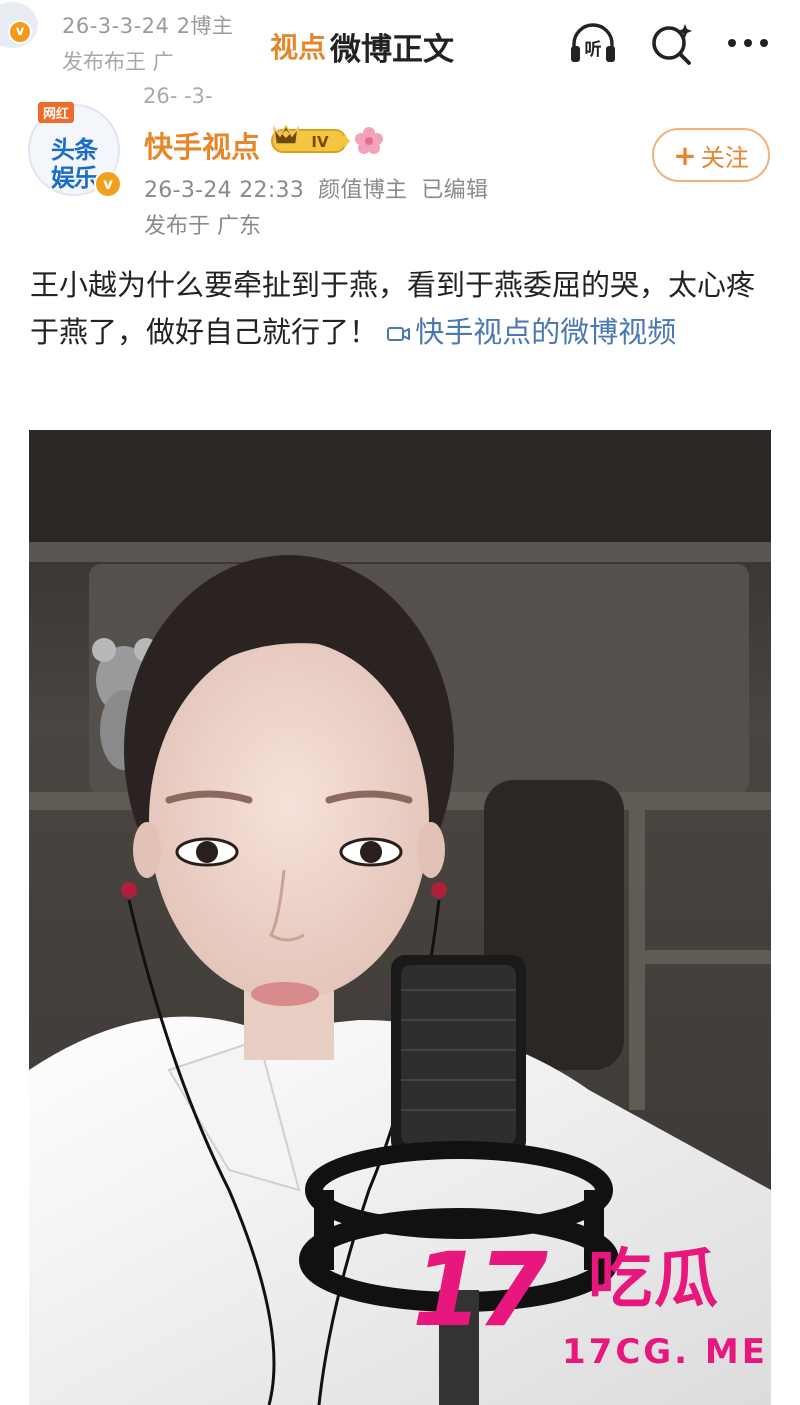 This screenshot has height=1405, width=800. What do you see at coordinates (224, 190) in the screenshot?
I see `post-date: 26-3-24 22:33` at bounding box center [224, 190].